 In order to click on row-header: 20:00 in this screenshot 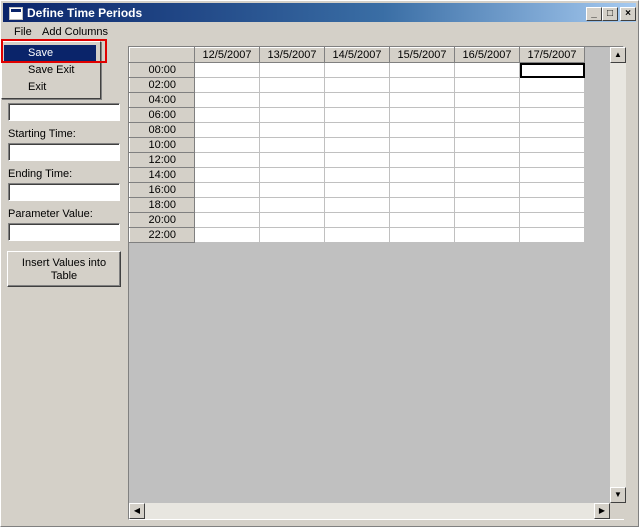, I will do `click(162, 220)`.